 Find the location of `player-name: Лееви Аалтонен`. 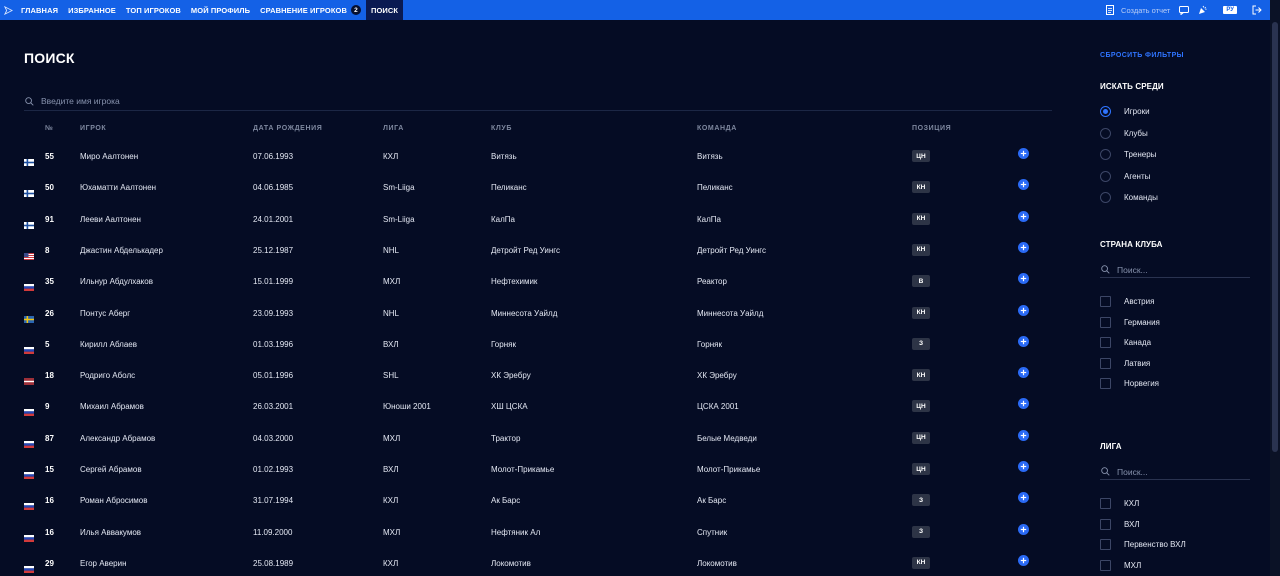

player-name: Лееви Аалтонен is located at coordinates (110, 219).